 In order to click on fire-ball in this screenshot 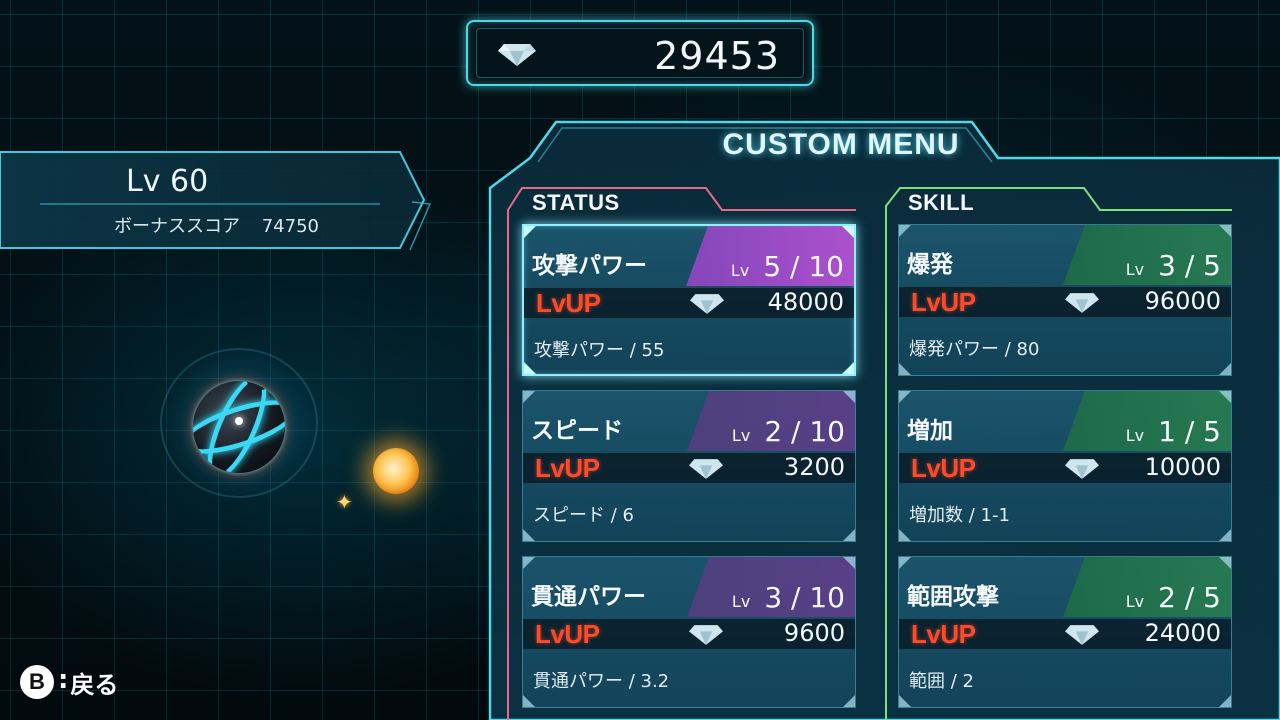, I will do `click(396, 471)`.